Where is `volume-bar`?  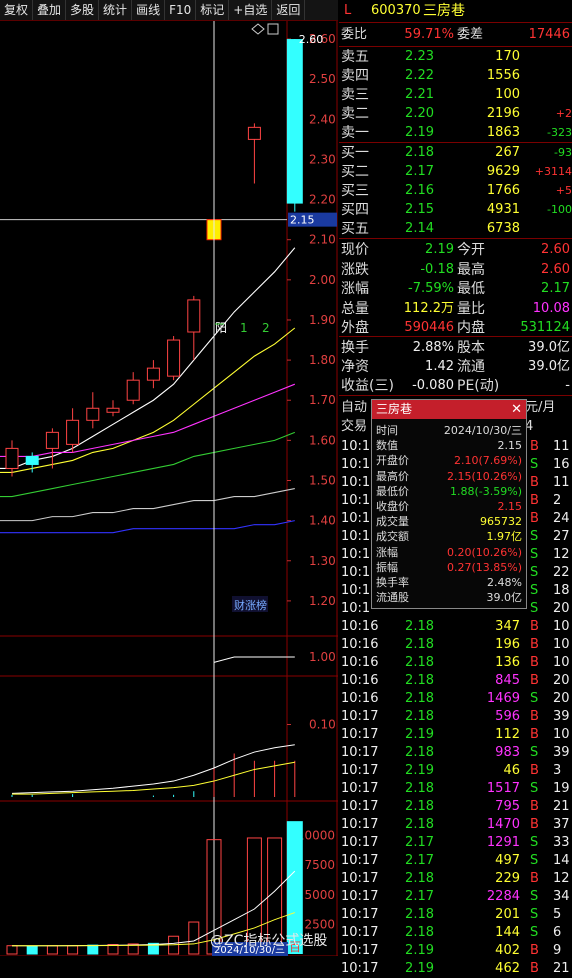 volume-bar is located at coordinates (12, 950).